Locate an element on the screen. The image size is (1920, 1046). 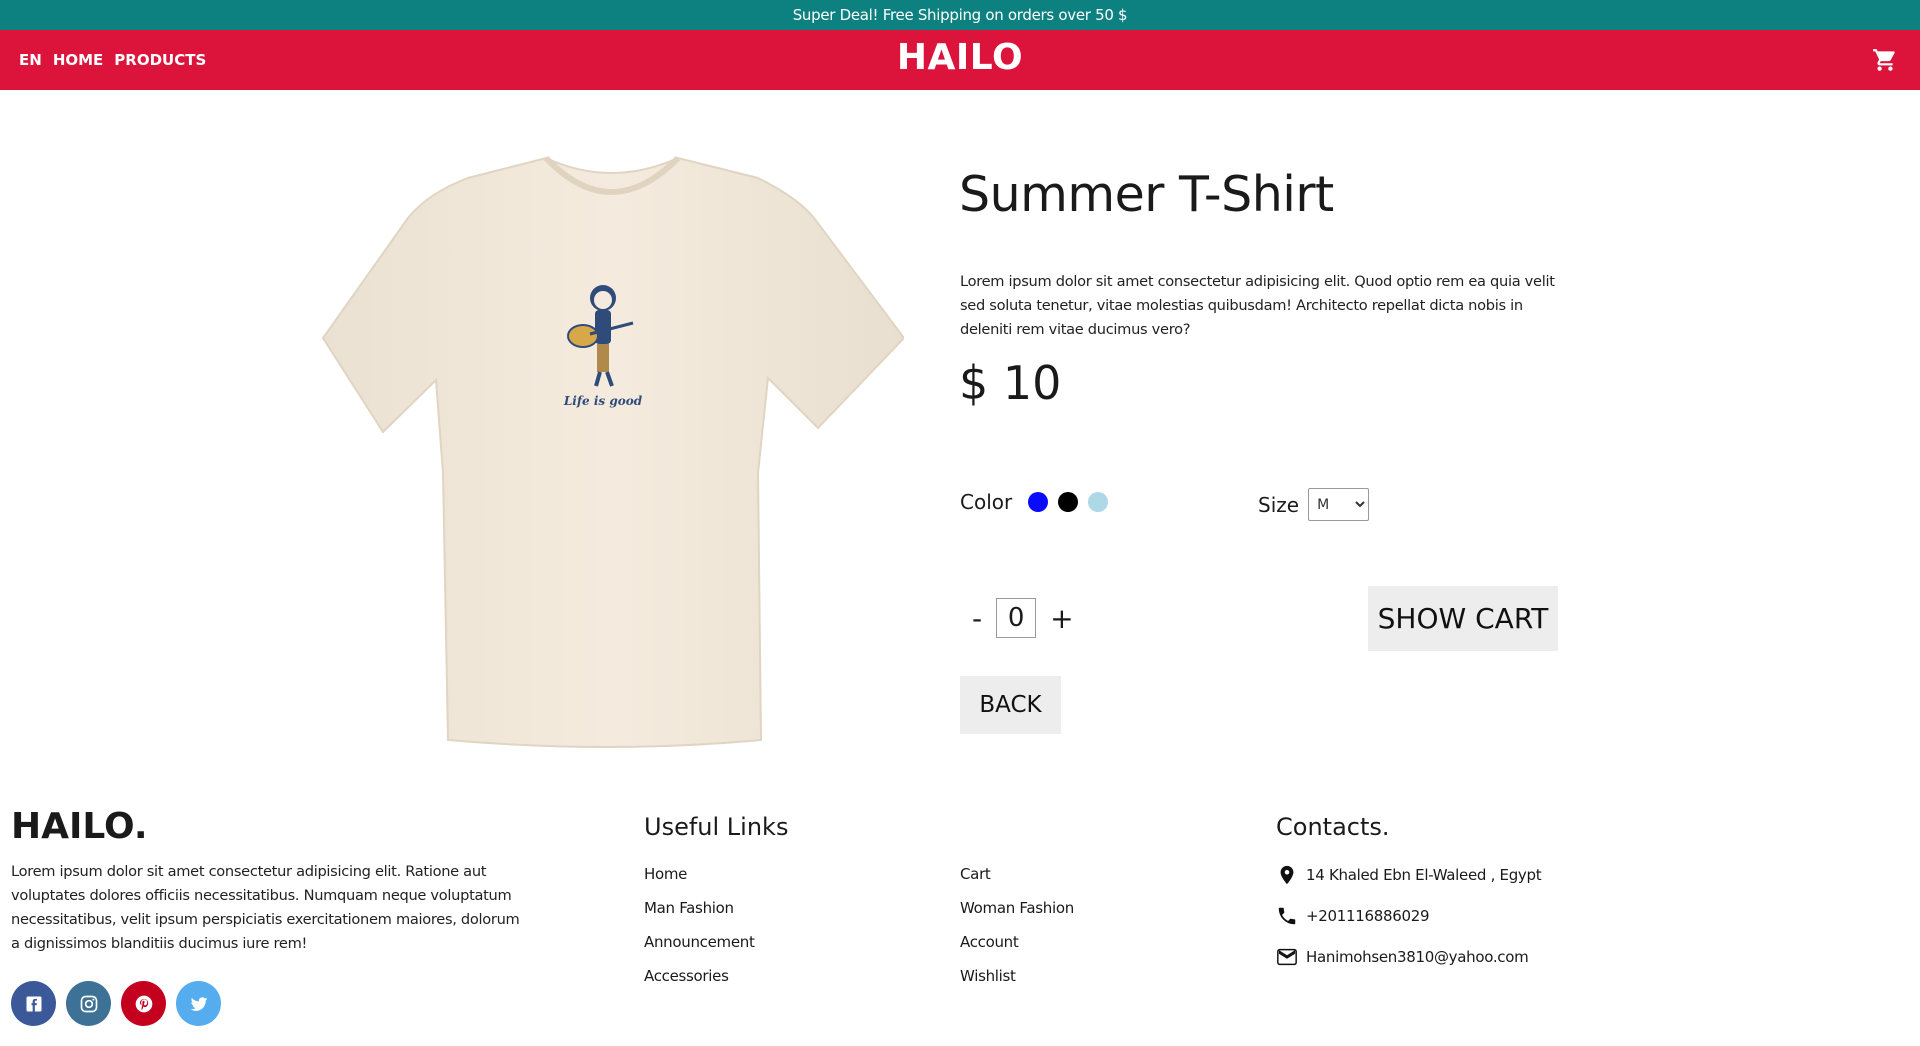
quantity-value: 0 is located at coordinates (1016, 618).